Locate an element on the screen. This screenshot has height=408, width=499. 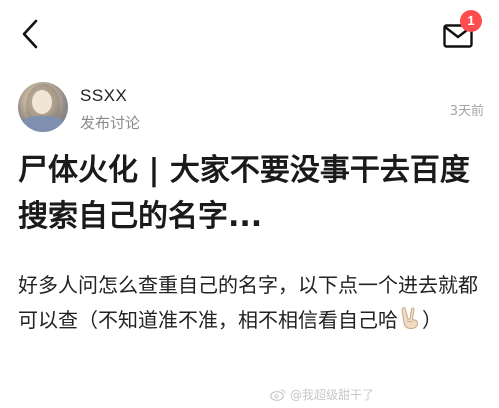
avatar is located at coordinates (43, 107).